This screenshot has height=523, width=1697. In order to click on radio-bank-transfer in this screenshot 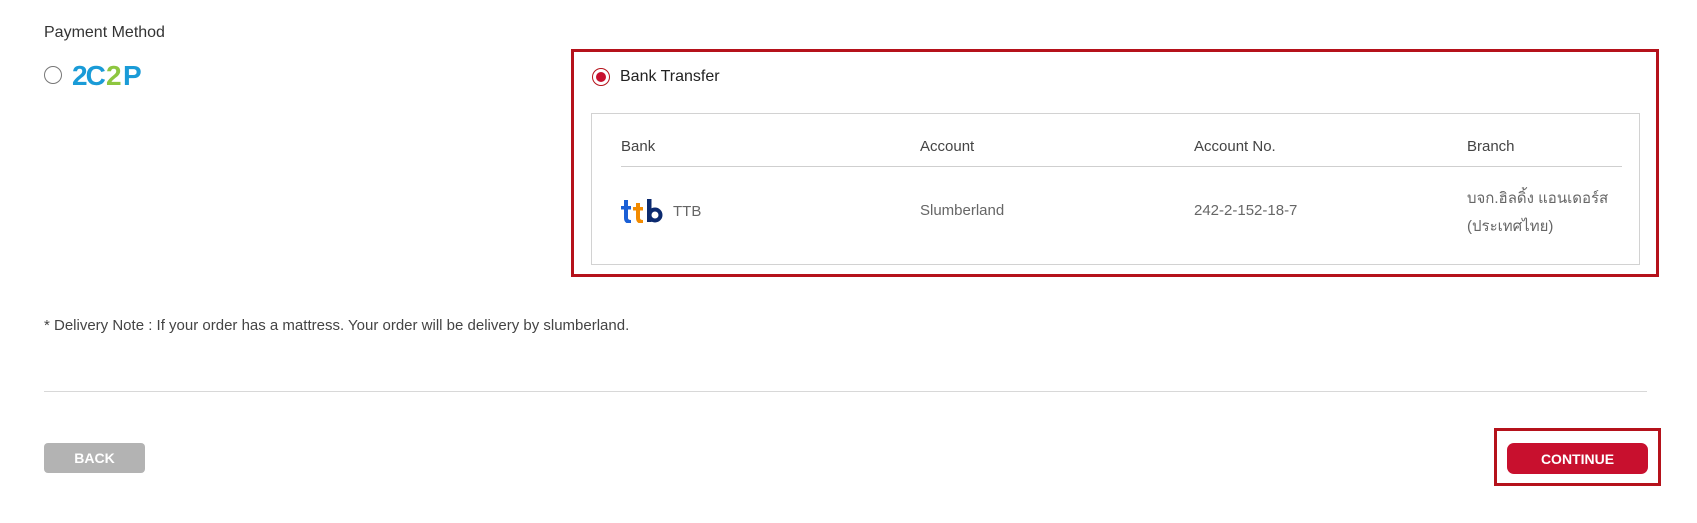, I will do `click(601, 77)`.